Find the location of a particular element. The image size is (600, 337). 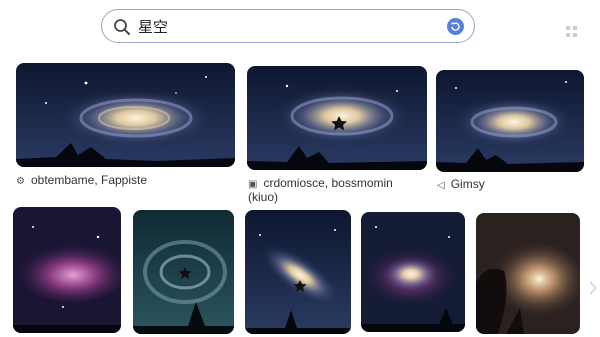

settings-icon: ⚙ is located at coordinates (20, 181).